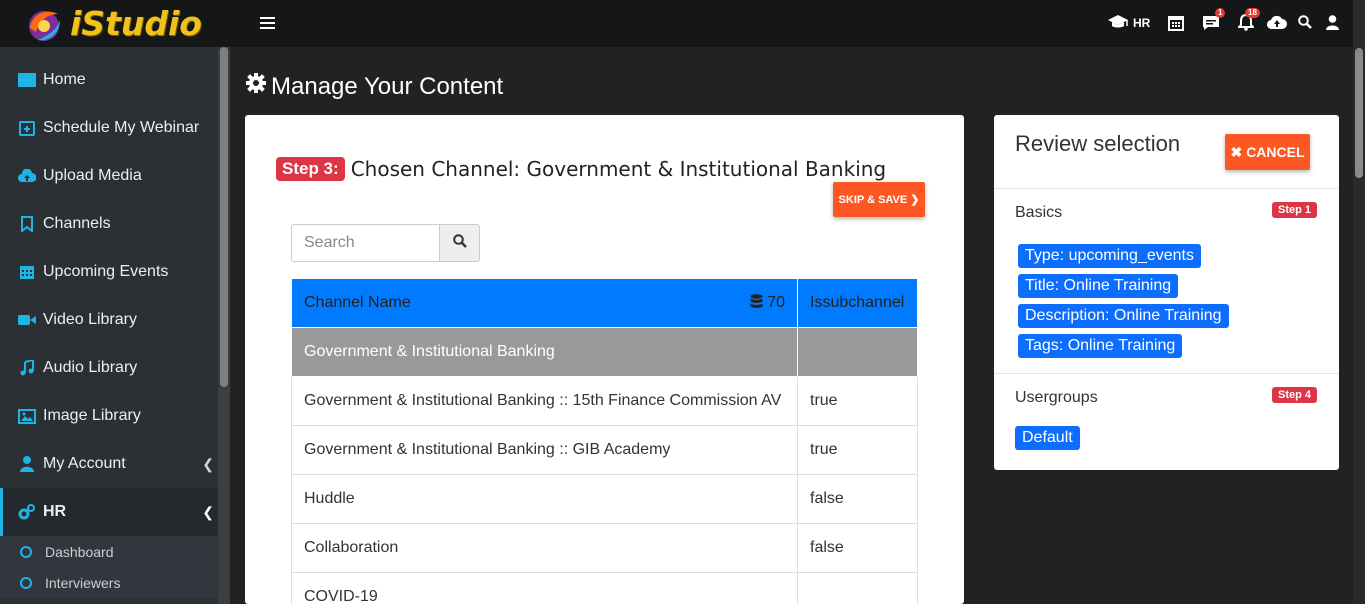 Image resolution: width=1365 pixels, height=604 pixels. What do you see at coordinates (77, 223) in the screenshot?
I see `sidebar-item-label: Channels` at bounding box center [77, 223].